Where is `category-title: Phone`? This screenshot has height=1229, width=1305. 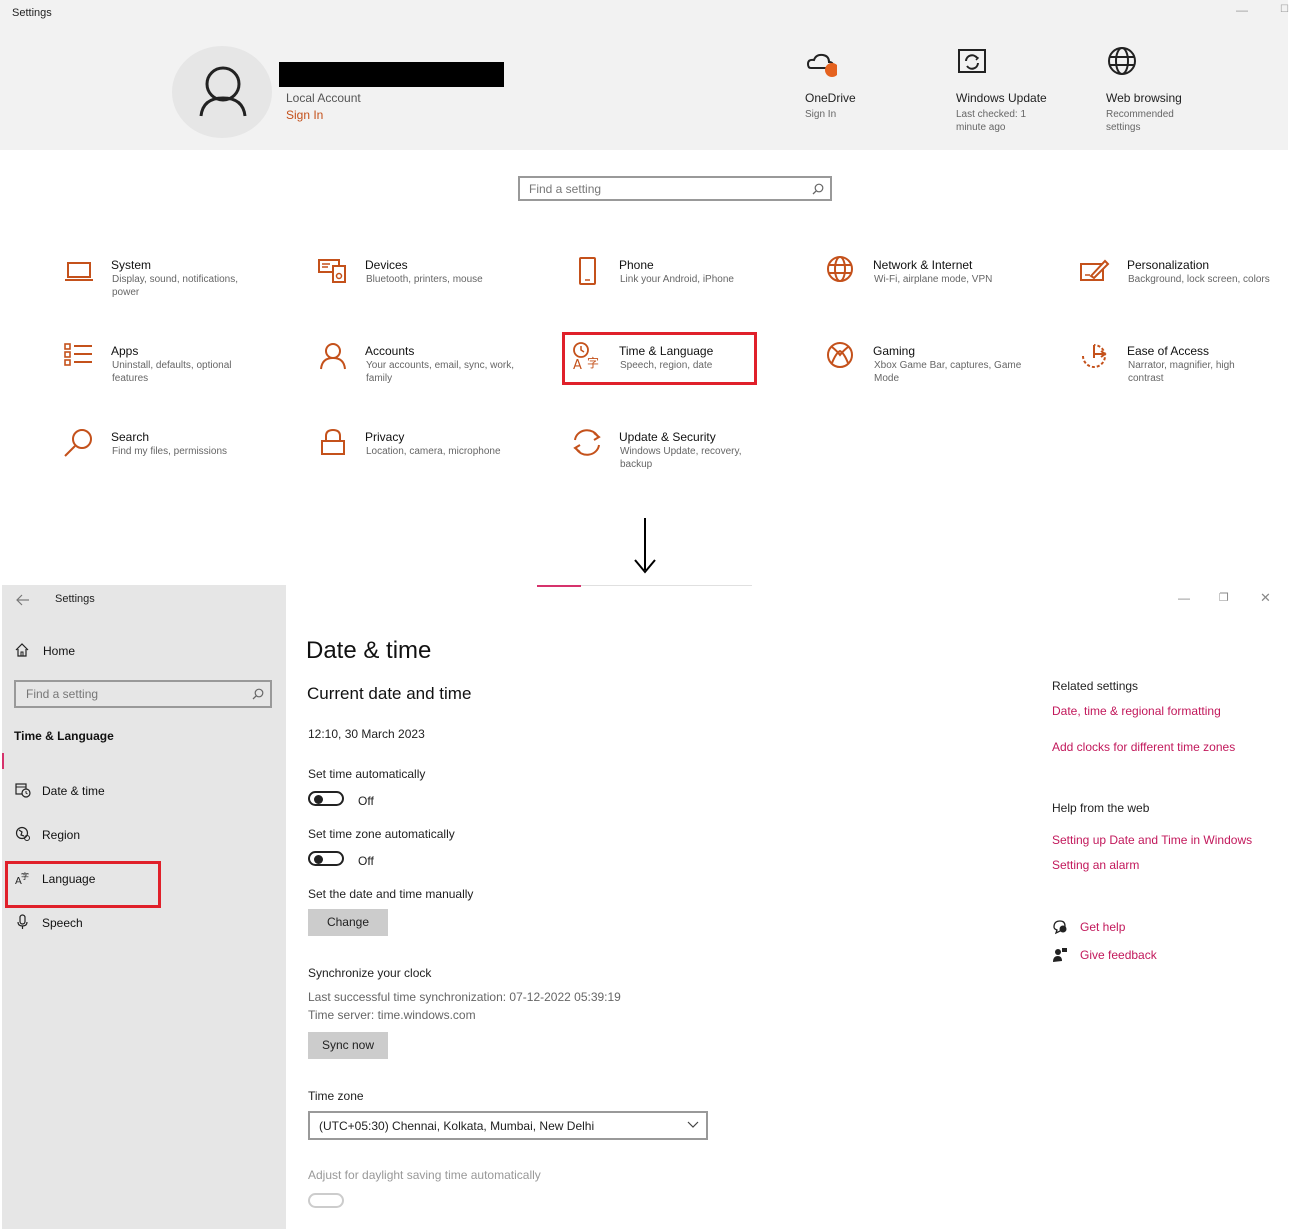 category-title: Phone is located at coordinates (636, 265).